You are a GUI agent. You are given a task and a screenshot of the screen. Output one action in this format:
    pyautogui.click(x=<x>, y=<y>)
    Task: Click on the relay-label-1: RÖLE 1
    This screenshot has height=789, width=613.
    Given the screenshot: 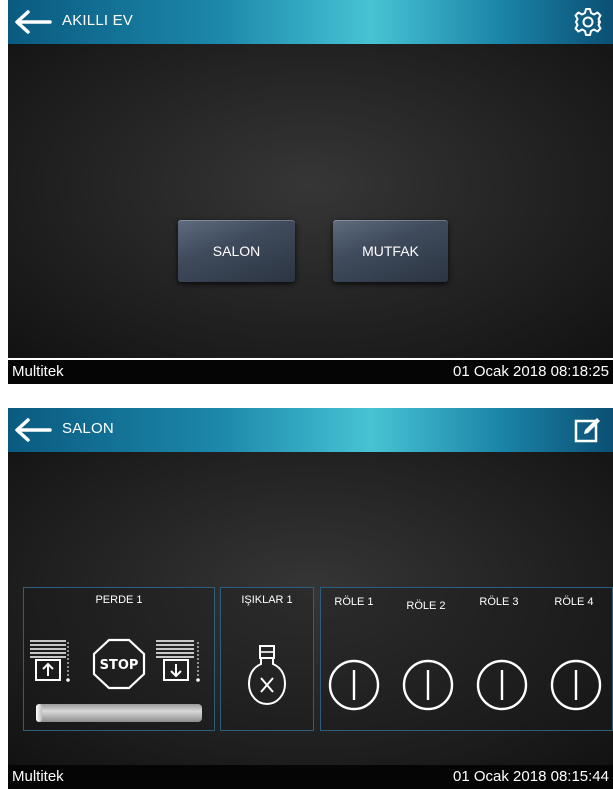 What is the action you would take?
    pyautogui.click(x=354, y=602)
    